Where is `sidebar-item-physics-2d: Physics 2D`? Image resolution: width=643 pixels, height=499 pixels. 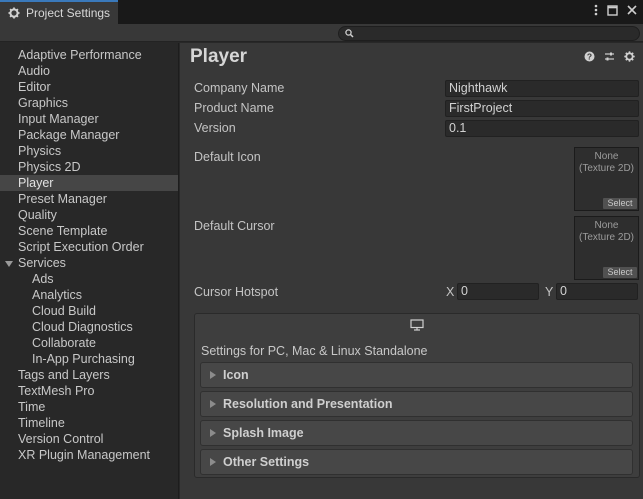
sidebar-item-physics-2d: Physics 2D is located at coordinates (89, 167).